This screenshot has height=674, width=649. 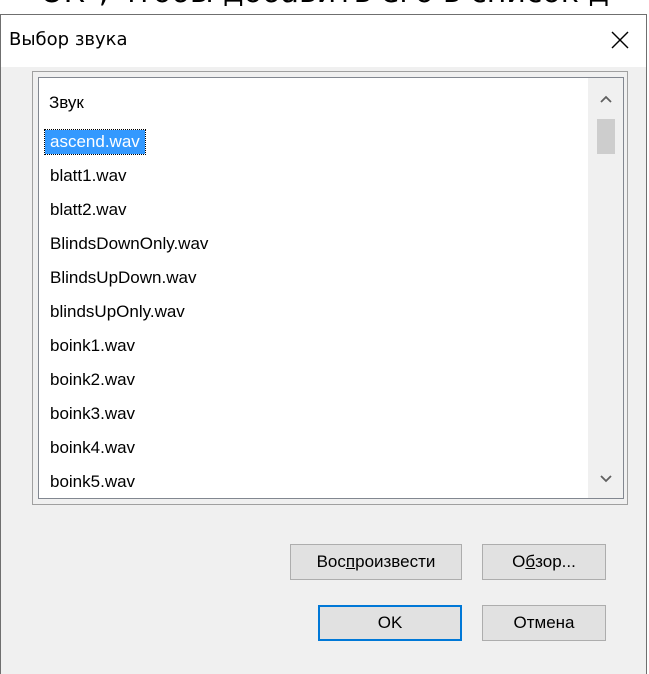 What do you see at coordinates (117, 311) in the screenshot?
I see `list-item-label: blindsUpOnly.wav` at bounding box center [117, 311].